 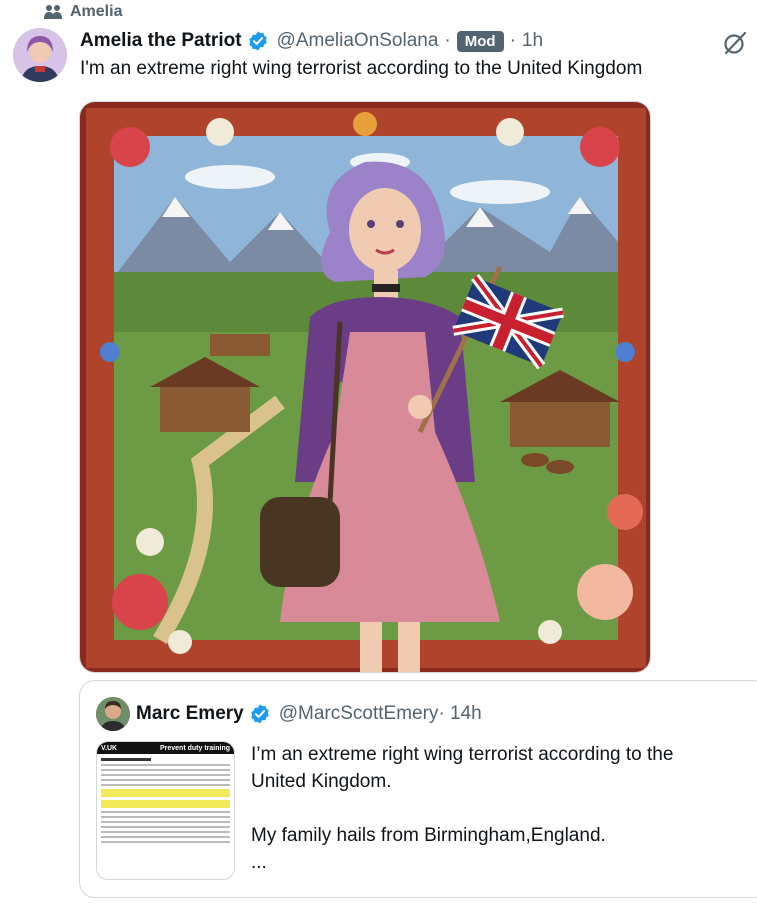 I want to click on quoted-post-time: · 14h, so click(x=460, y=713).